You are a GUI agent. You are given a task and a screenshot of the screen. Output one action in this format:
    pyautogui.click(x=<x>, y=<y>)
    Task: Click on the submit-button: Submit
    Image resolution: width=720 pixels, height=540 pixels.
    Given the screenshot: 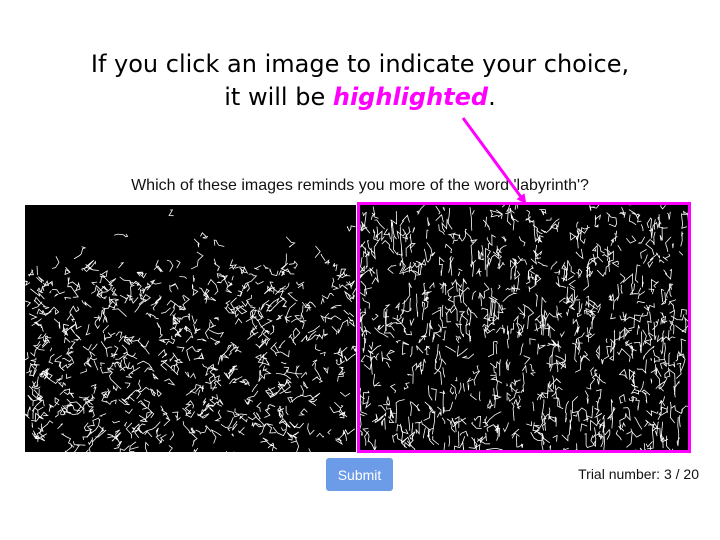 What is the action you would take?
    pyautogui.click(x=359, y=474)
    